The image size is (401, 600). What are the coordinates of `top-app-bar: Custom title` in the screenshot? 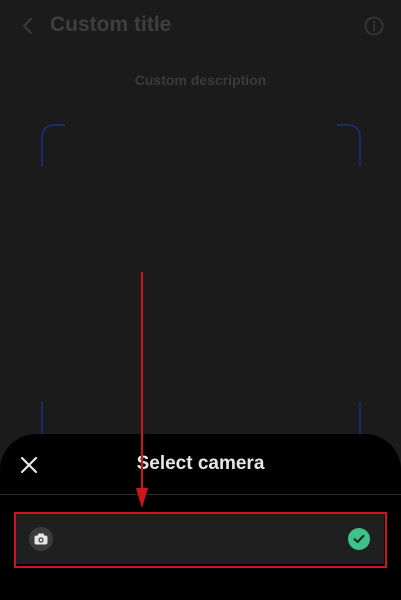 It's located at (200, 27).